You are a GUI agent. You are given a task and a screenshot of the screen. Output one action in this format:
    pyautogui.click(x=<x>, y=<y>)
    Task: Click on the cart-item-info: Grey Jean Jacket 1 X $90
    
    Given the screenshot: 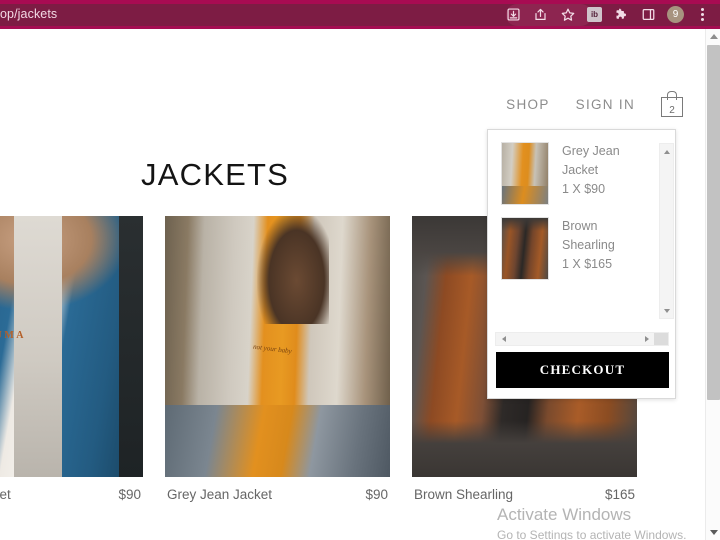 What is the action you would take?
    pyautogui.click(x=591, y=173)
    